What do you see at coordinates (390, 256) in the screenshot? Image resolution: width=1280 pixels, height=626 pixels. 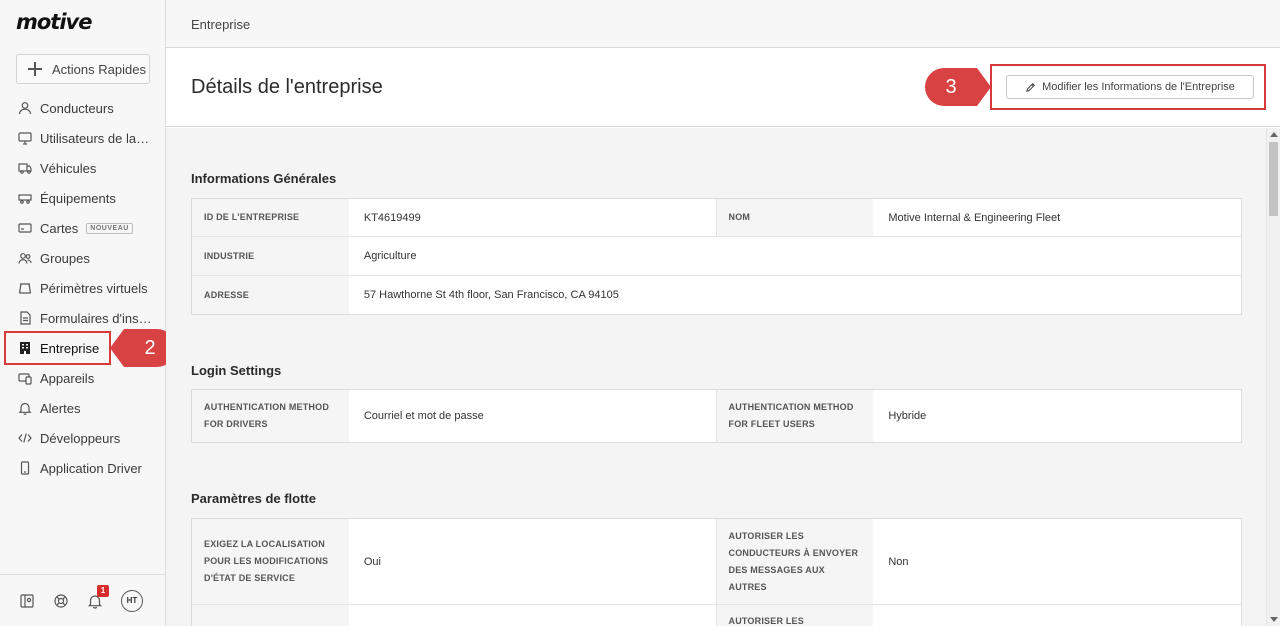 I see `industry-value: Agriculture` at bounding box center [390, 256].